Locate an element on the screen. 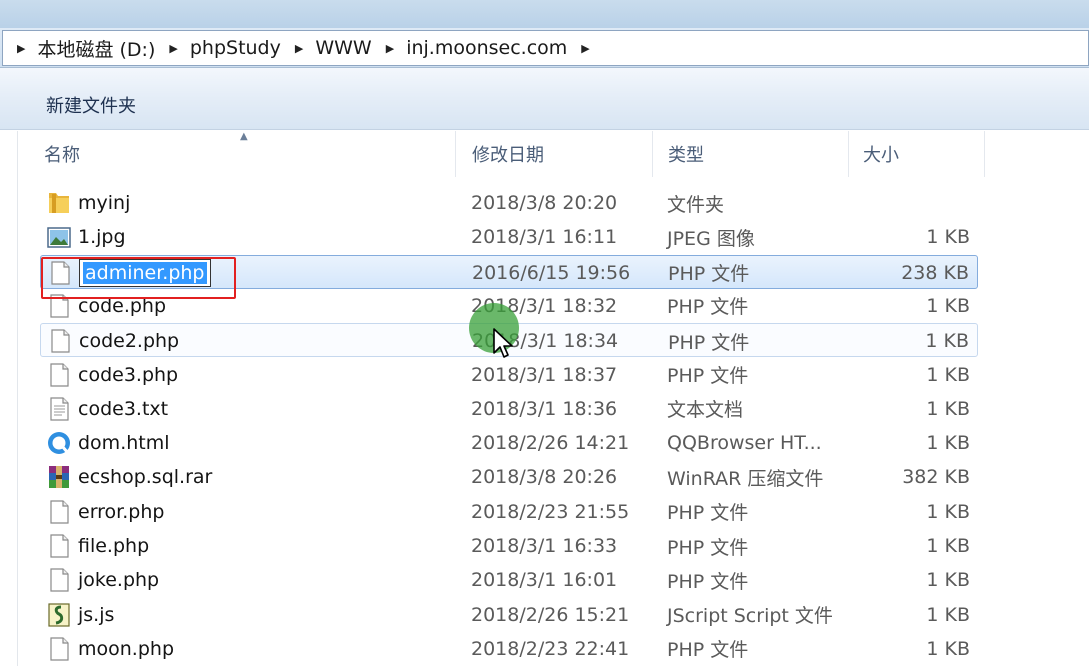 The image size is (1089, 666). breadcrumb-phpstudy: phpStudy is located at coordinates (235, 48).